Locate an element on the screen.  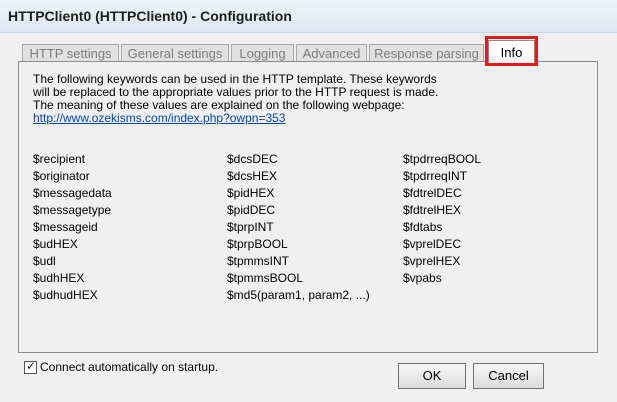
tab-general-settings: General settings is located at coordinates (175, 52).